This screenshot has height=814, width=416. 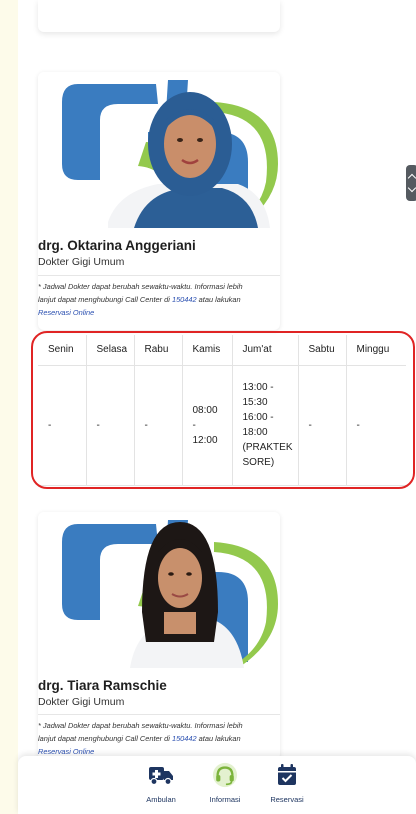 What do you see at coordinates (225, 775) in the screenshot?
I see `headset-icon` at bounding box center [225, 775].